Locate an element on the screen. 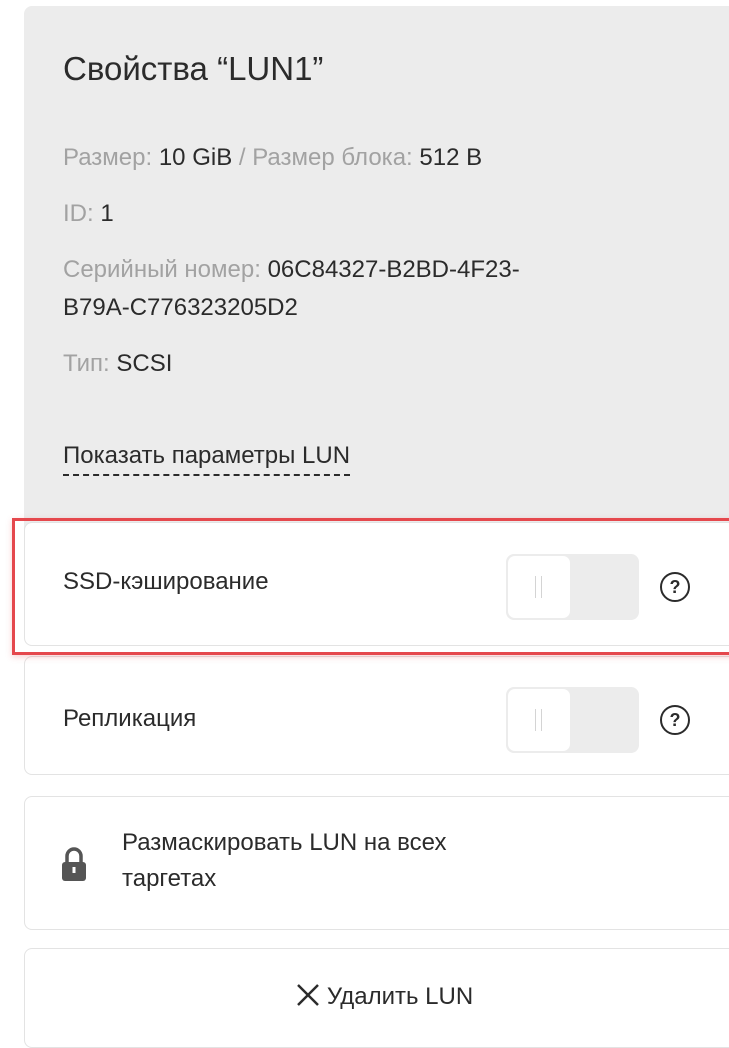 The height and width of the screenshot is (1048, 729). unmask-label-line2: таргетах is located at coordinates (169, 878).